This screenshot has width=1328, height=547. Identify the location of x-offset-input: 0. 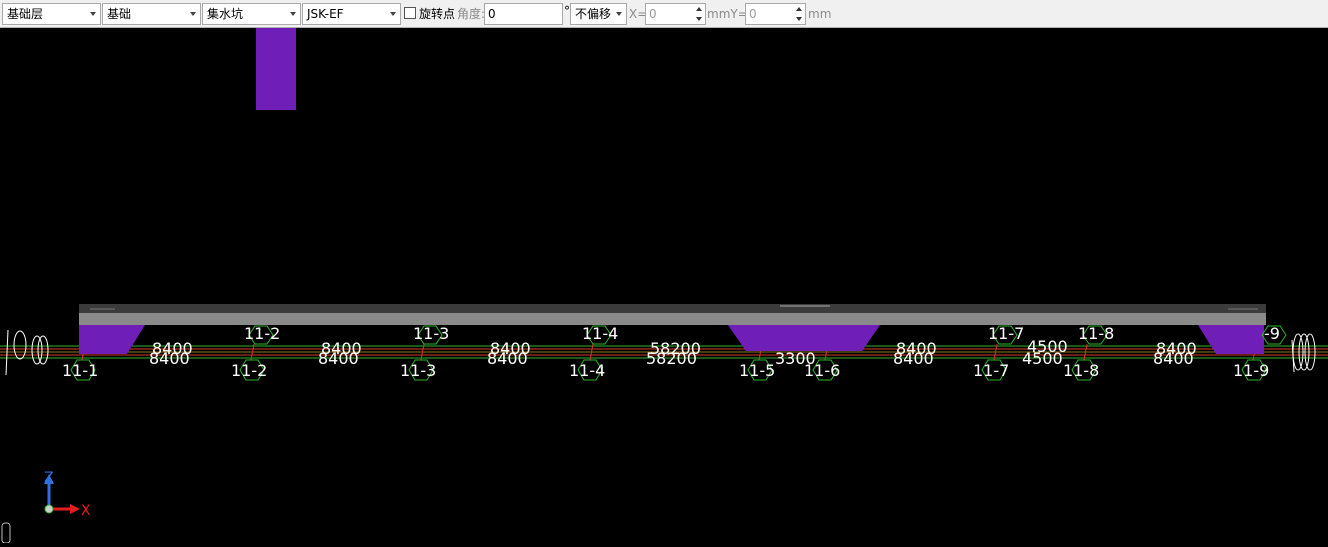
(675, 14).